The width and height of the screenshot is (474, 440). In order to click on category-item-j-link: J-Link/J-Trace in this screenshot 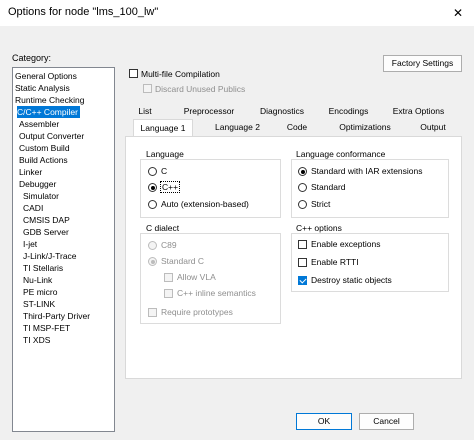, I will do `click(50, 256)`.